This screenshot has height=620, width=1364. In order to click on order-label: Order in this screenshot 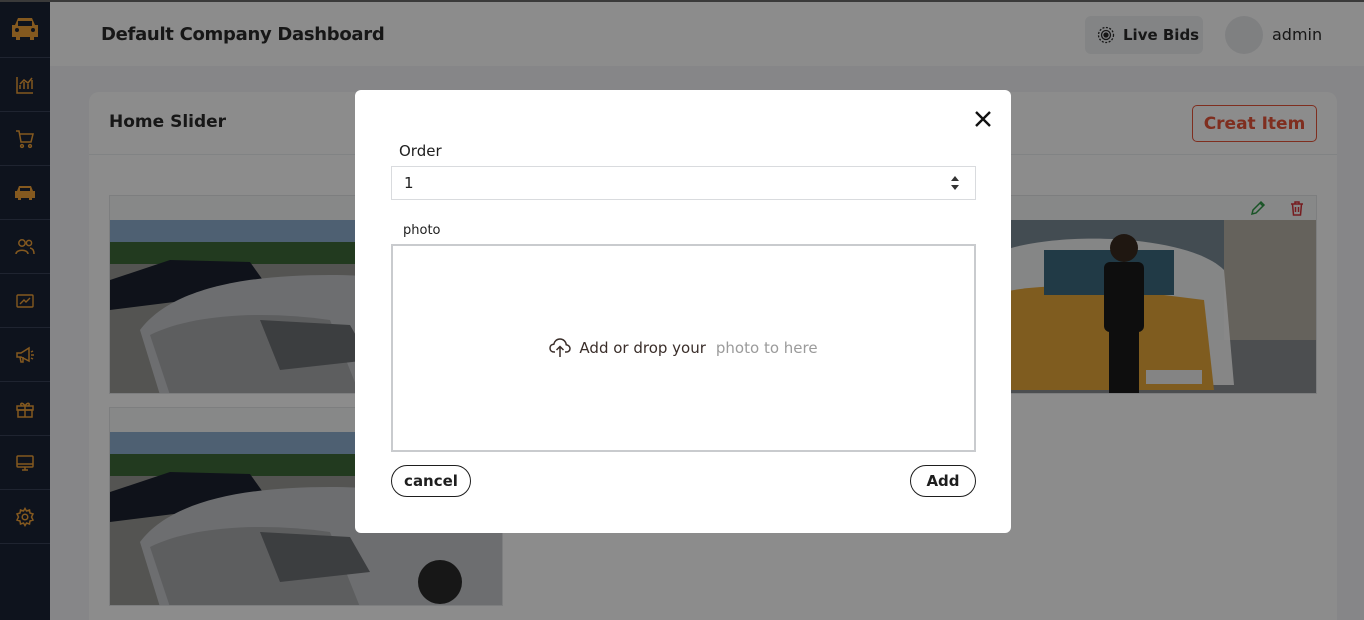, I will do `click(420, 151)`.